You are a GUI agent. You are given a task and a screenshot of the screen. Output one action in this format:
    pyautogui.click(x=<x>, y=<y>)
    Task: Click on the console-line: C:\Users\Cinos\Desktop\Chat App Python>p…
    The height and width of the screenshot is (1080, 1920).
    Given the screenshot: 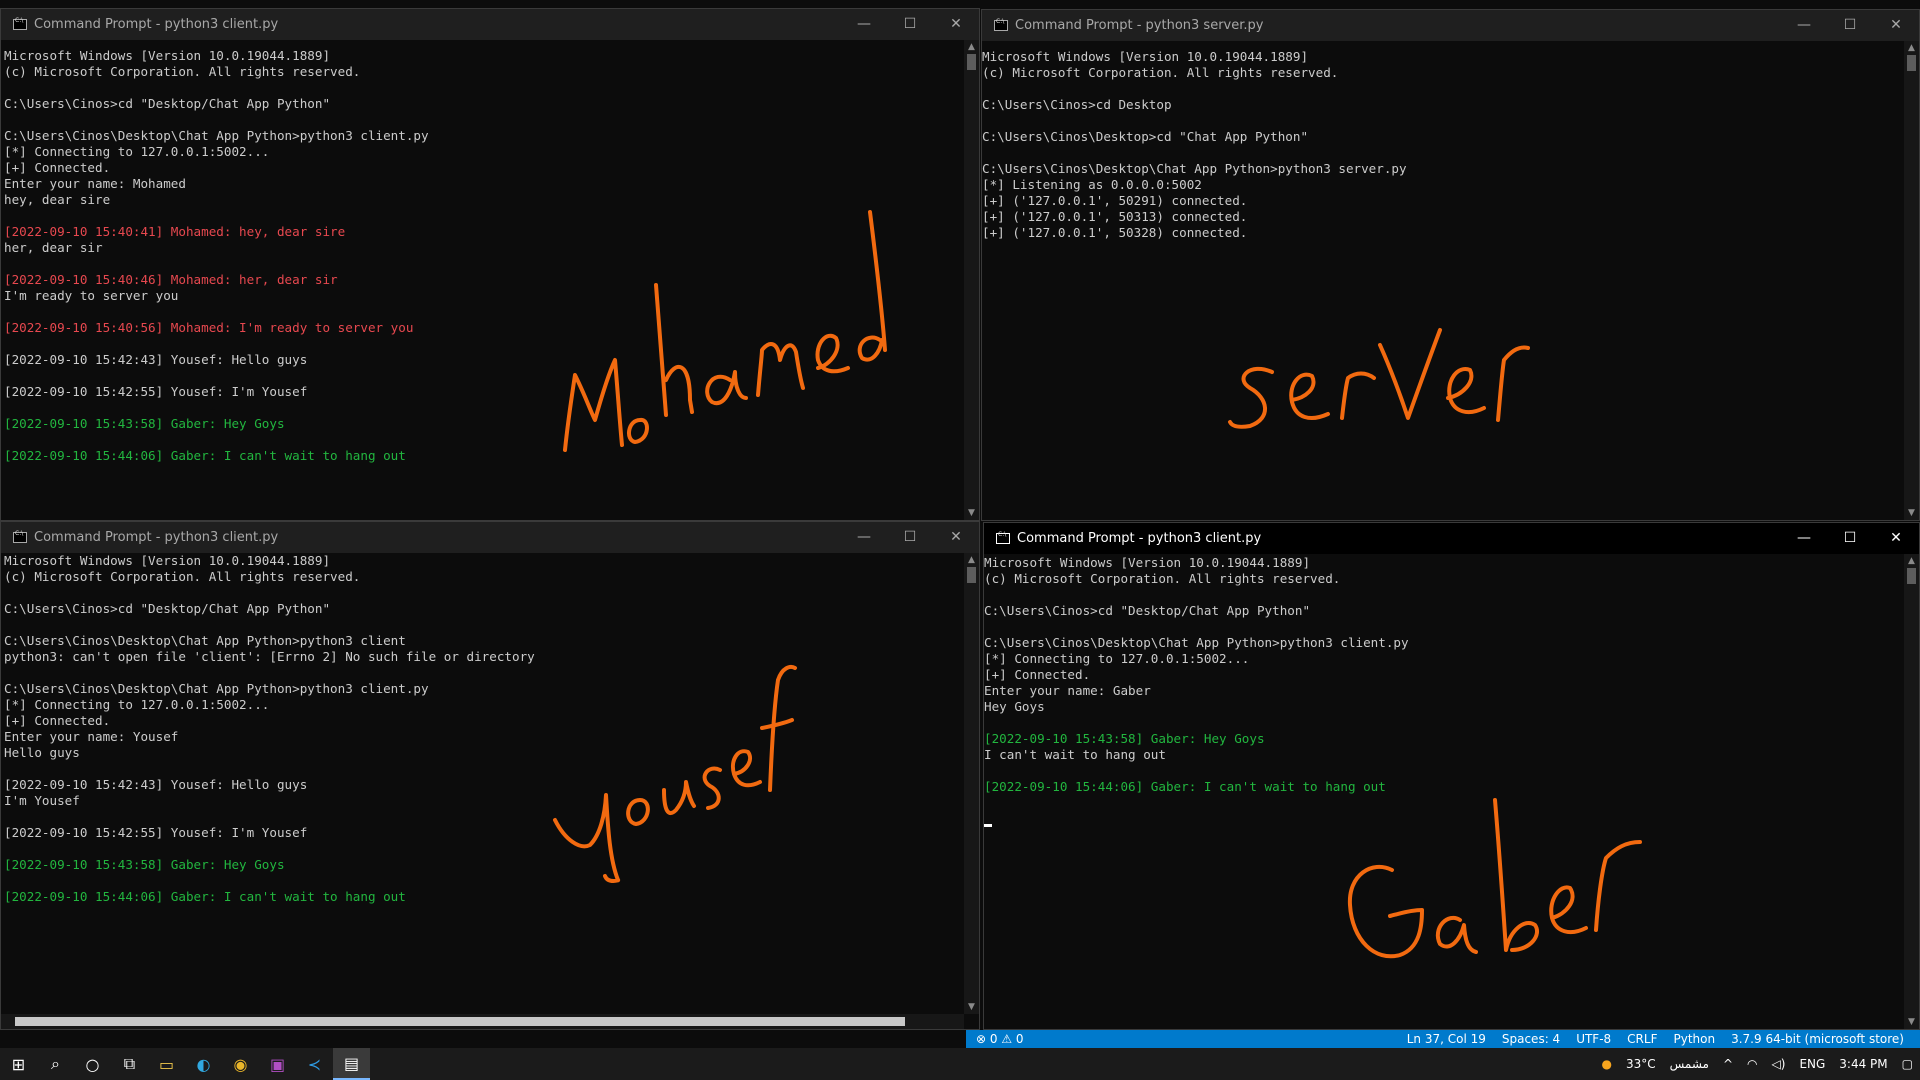 What is the action you would take?
    pyautogui.click(x=205, y=640)
    